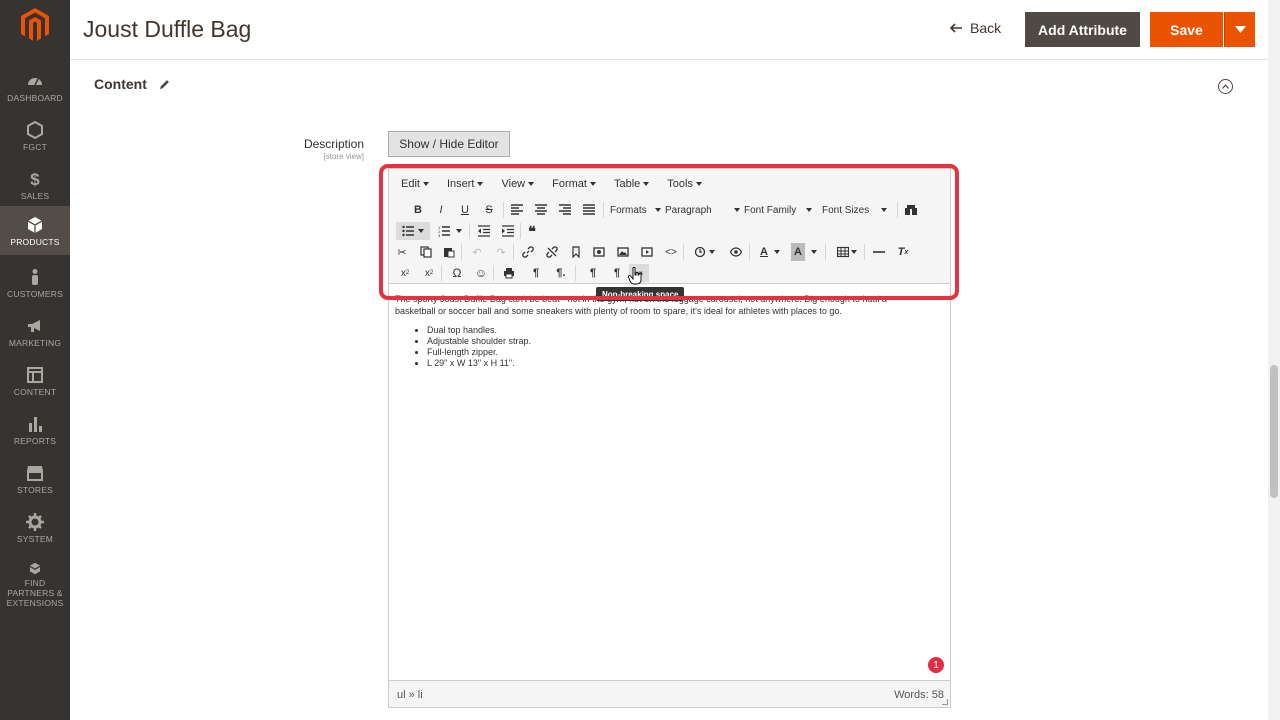 The width and height of the screenshot is (1280, 720). I want to click on page-title: Joust Duffle Bag, so click(167, 29).